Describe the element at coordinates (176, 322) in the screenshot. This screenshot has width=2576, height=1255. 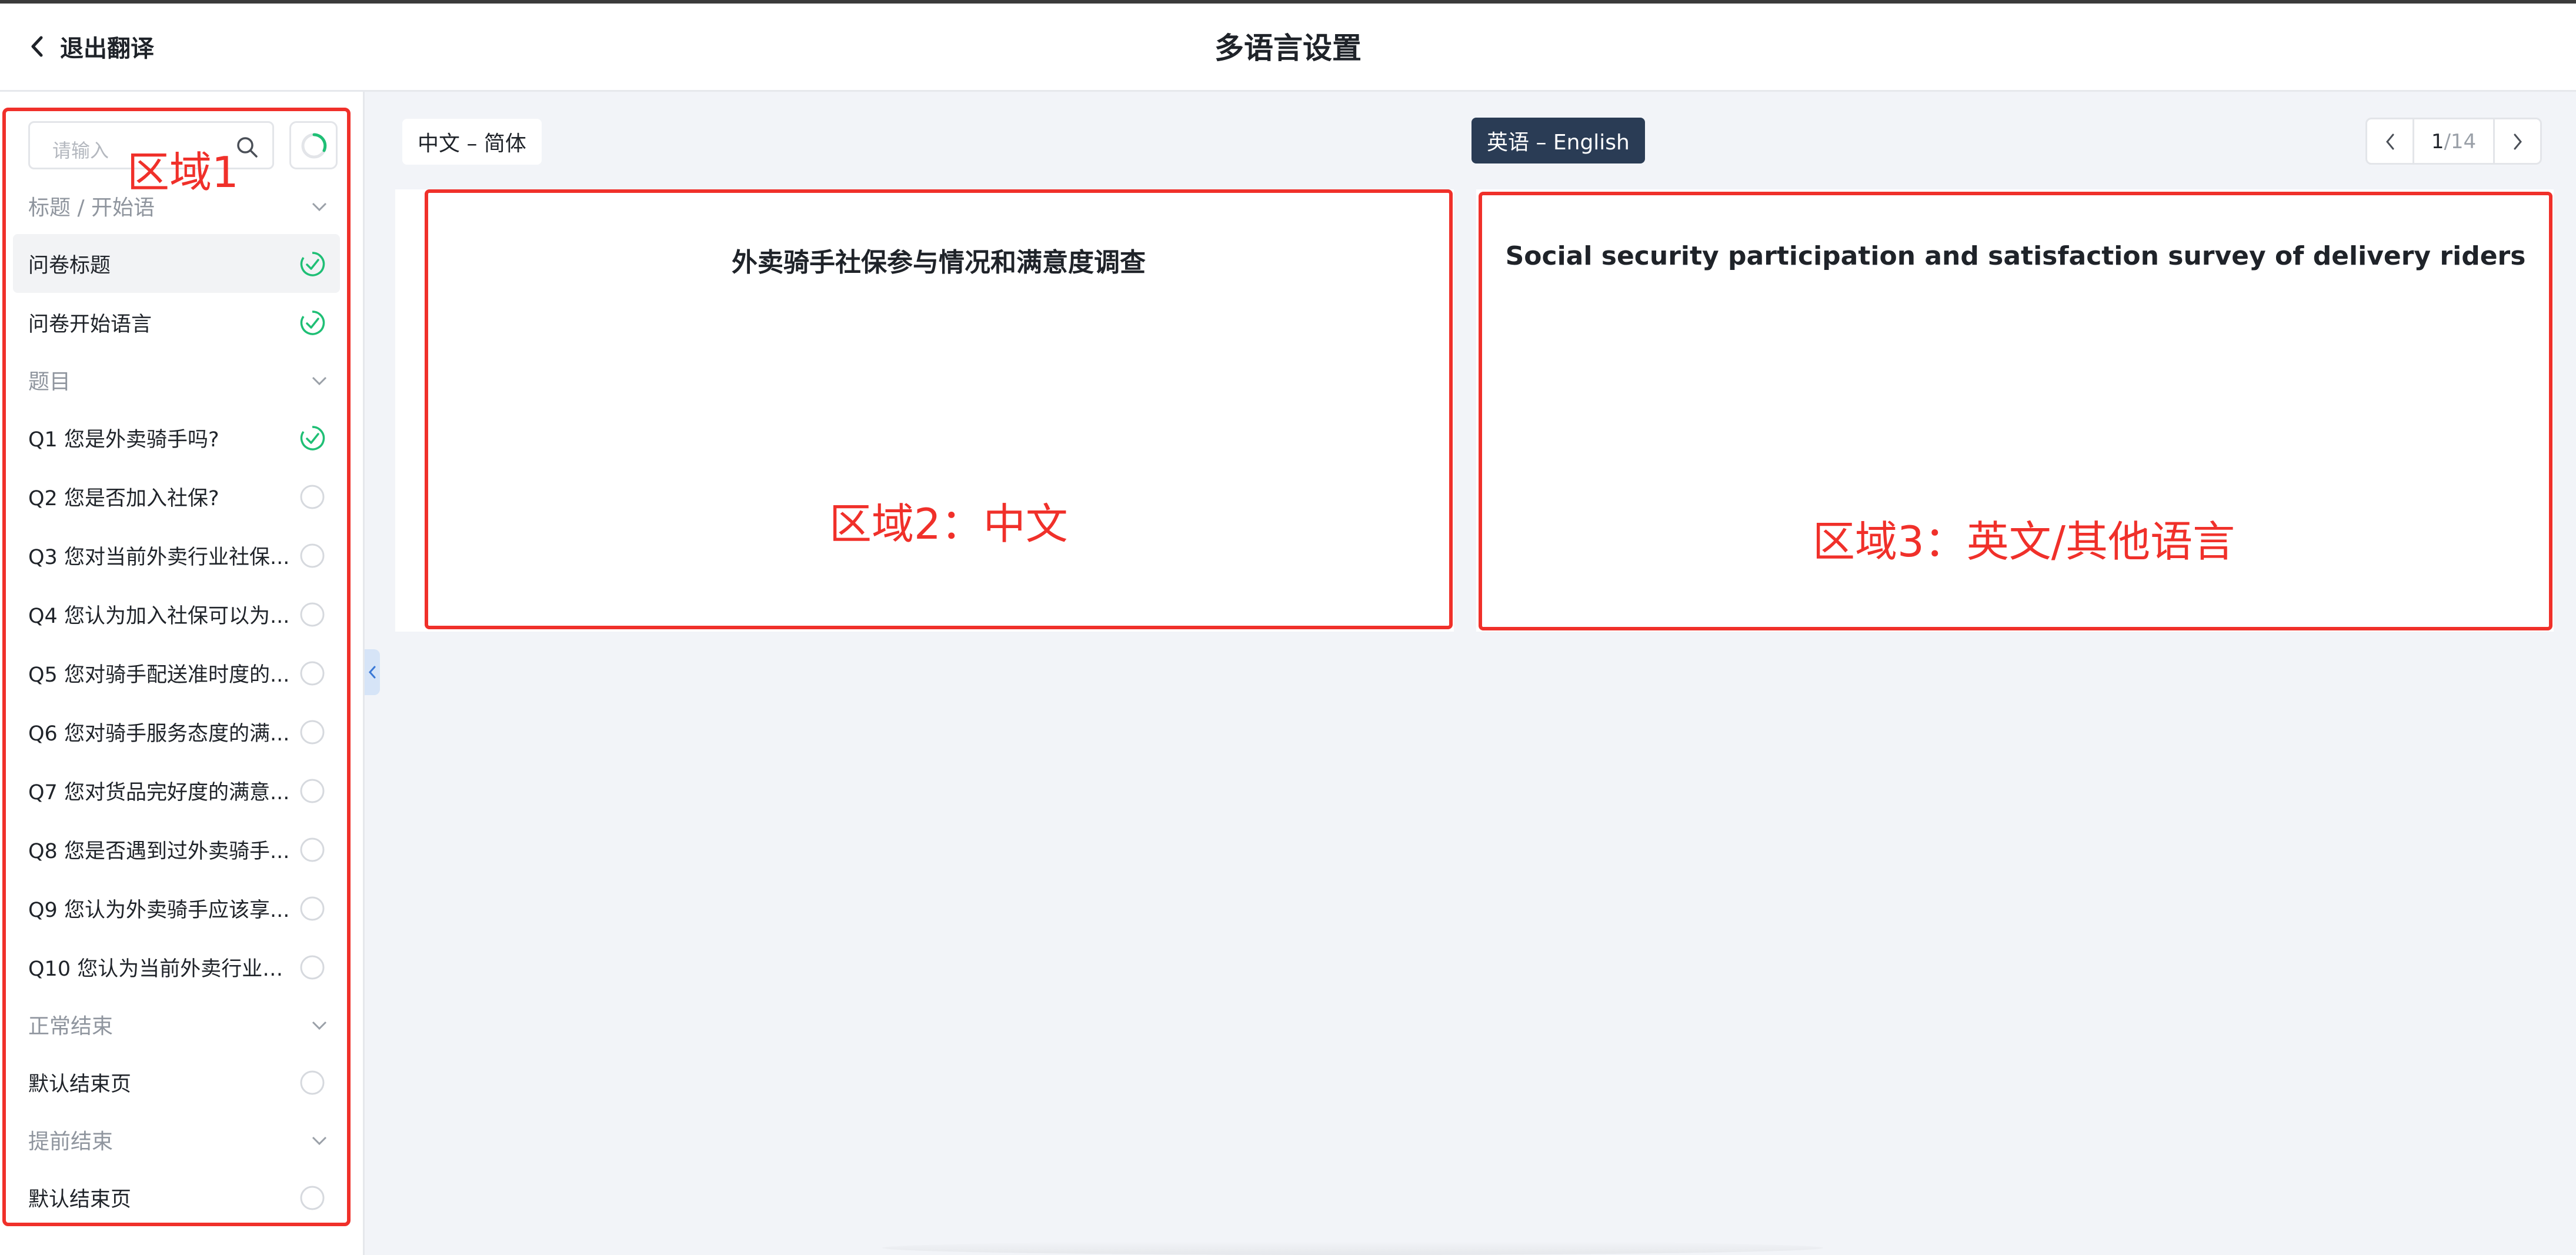
I see `nav-item-survey-intro: 问卷开始语言` at that location.